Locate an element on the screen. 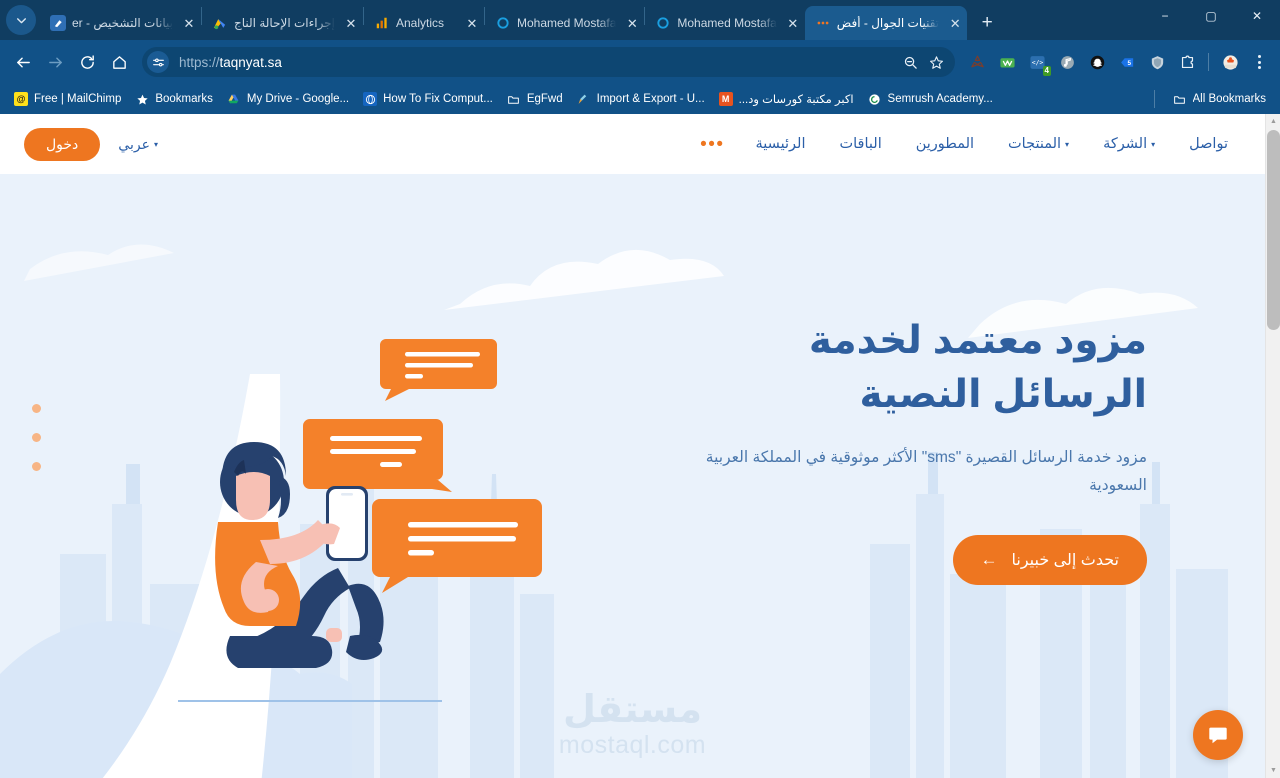 The image size is (1280, 778). three-dot-menu-icon is located at coordinates (1259, 62).